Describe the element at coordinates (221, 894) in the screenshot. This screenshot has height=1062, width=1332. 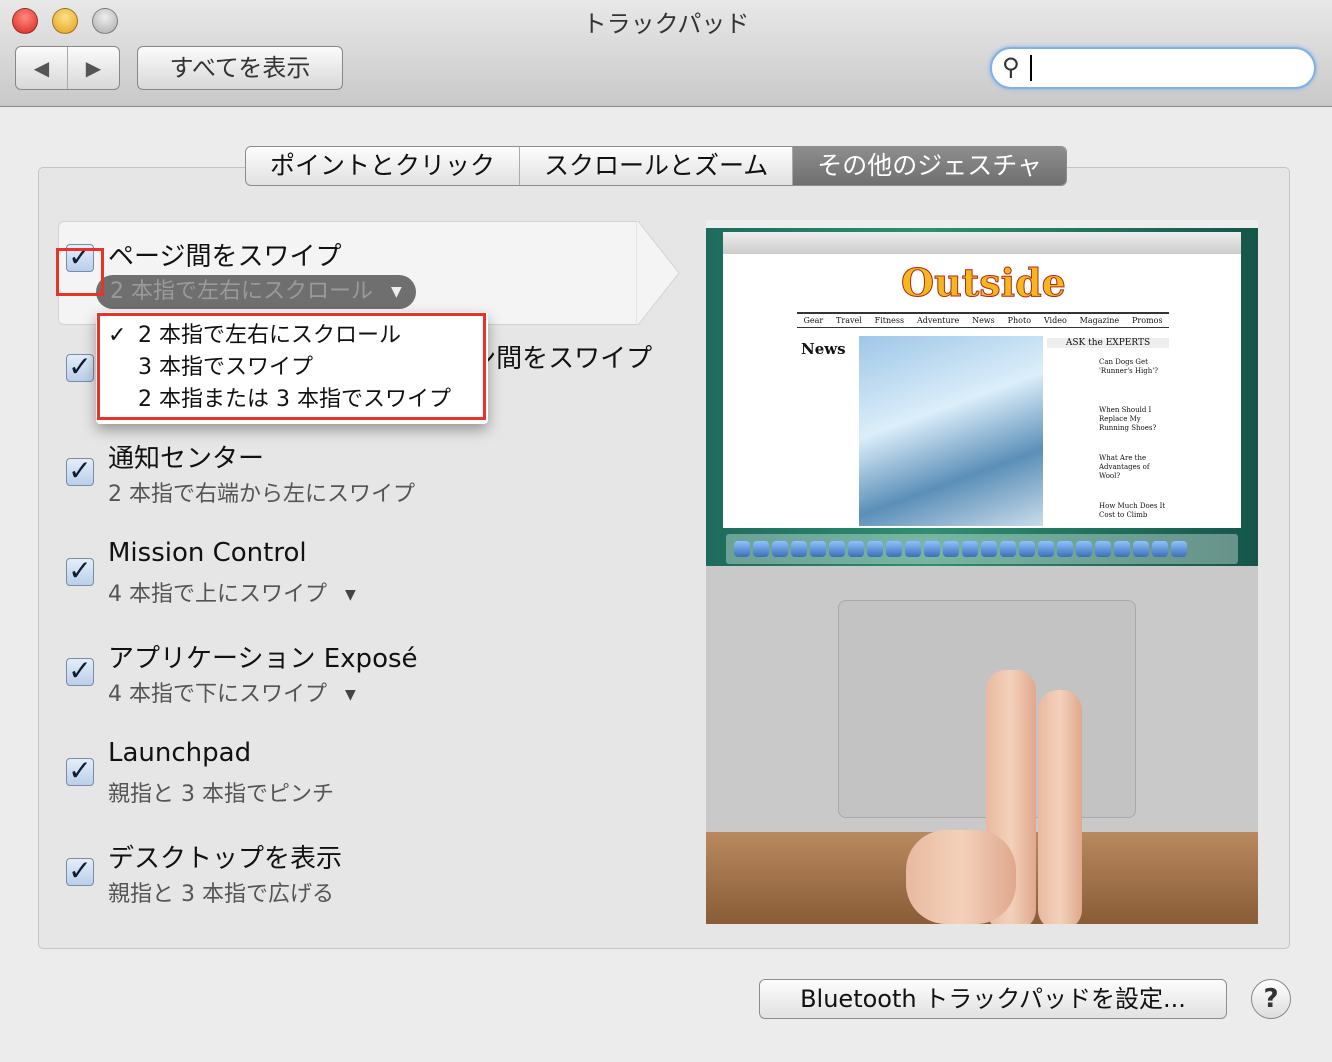
I see `gesture-subtitle: 親指と 3 本指で広げる` at that location.